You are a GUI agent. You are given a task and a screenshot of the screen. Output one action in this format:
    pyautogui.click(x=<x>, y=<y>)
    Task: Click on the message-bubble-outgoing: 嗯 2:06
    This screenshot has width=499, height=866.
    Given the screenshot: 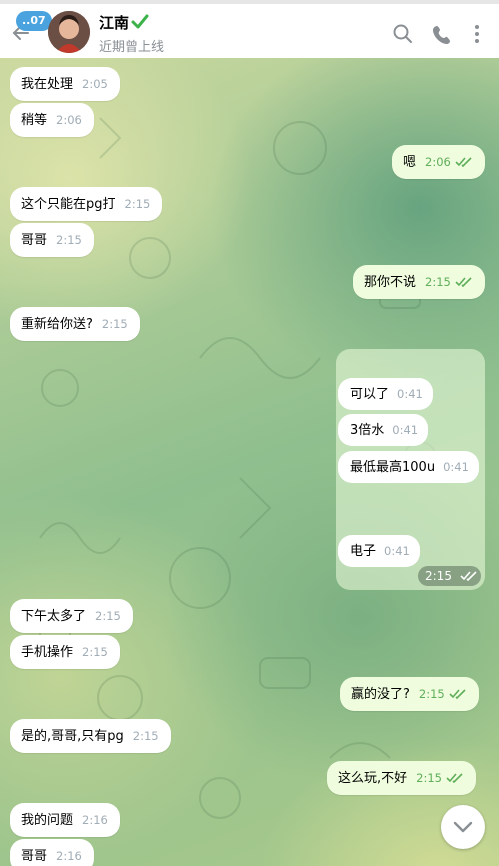 What is the action you would take?
    pyautogui.click(x=438, y=162)
    